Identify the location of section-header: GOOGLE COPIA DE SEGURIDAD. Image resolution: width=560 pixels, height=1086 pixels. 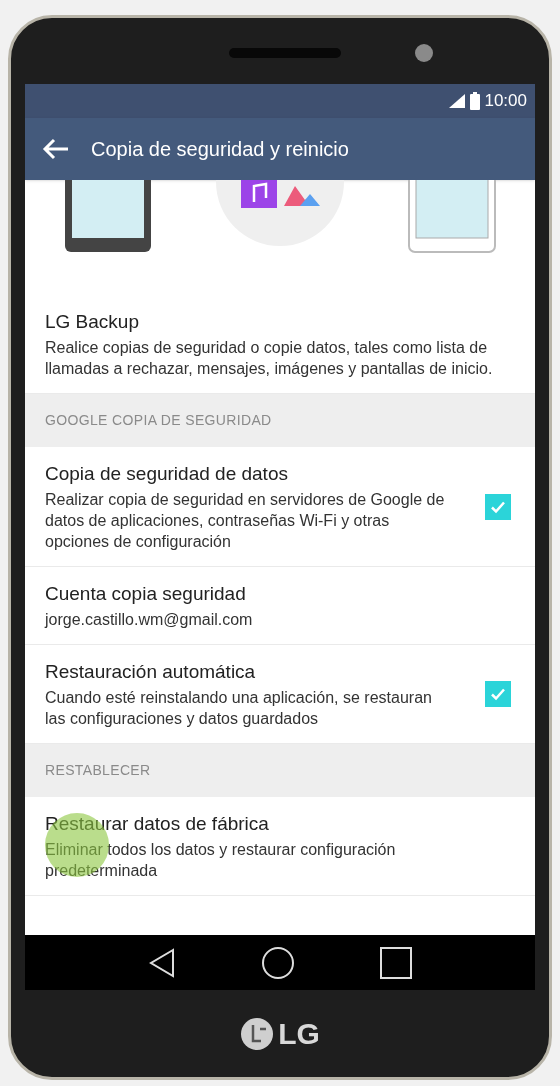
(280, 420).